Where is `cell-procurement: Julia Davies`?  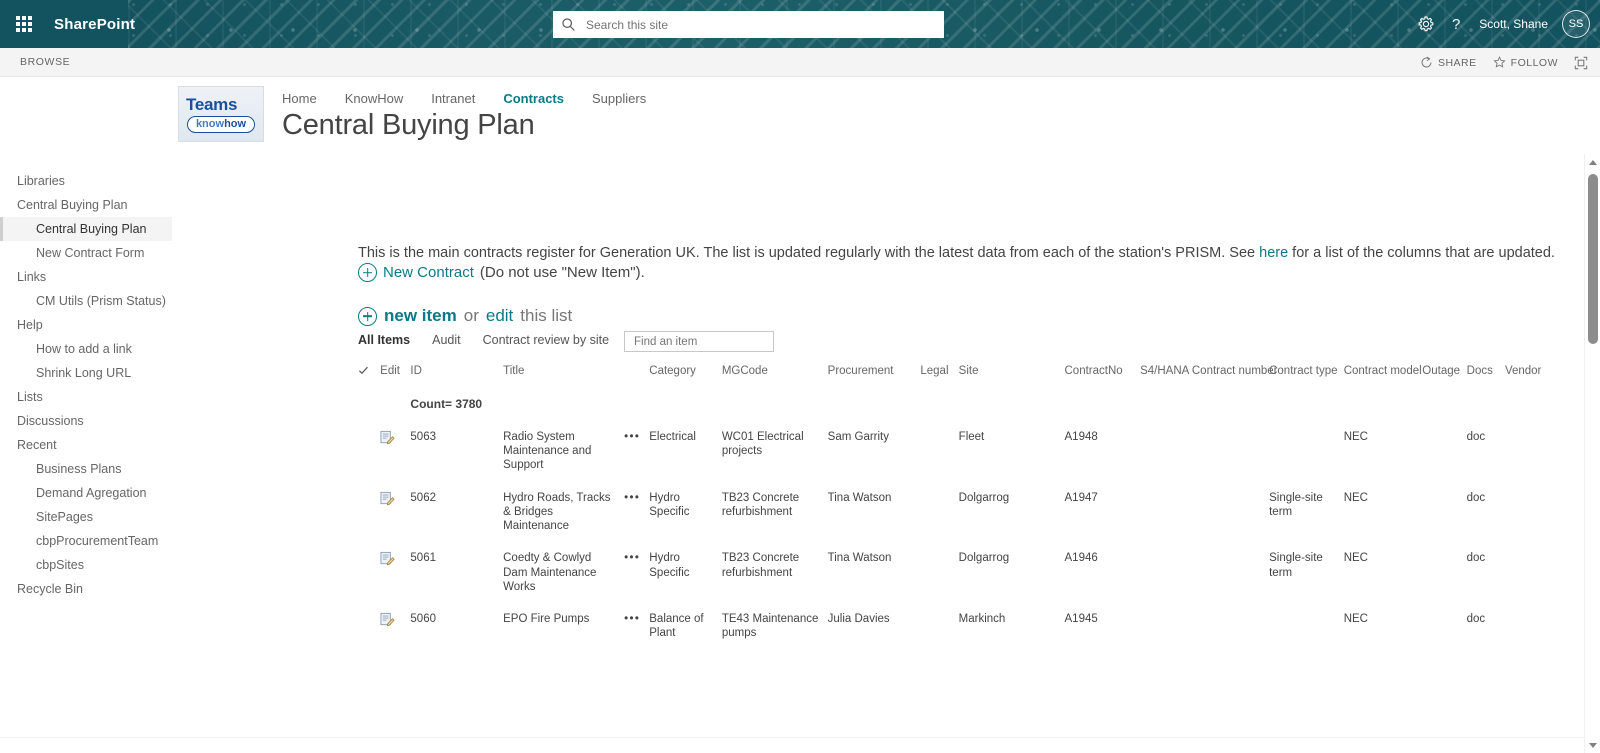 cell-procurement: Julia Davies is located at coordinates (858, 619).